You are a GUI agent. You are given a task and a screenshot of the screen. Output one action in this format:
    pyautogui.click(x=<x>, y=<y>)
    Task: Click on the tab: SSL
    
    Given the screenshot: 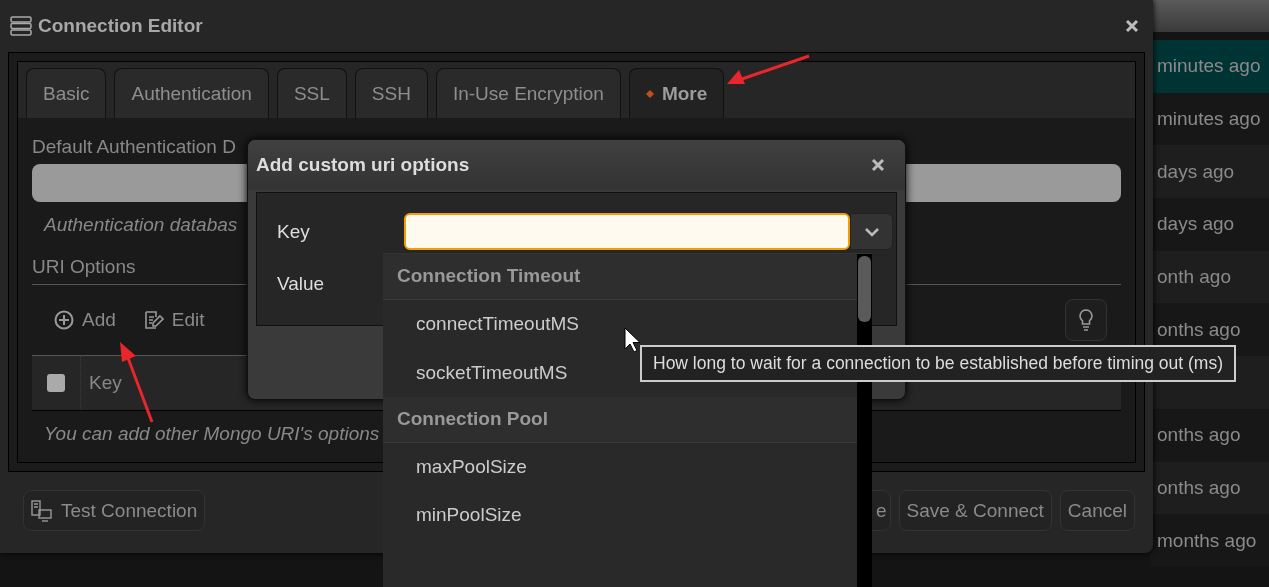 What is the action you would take?
    pyautogui.click(x=311, y=93)
    